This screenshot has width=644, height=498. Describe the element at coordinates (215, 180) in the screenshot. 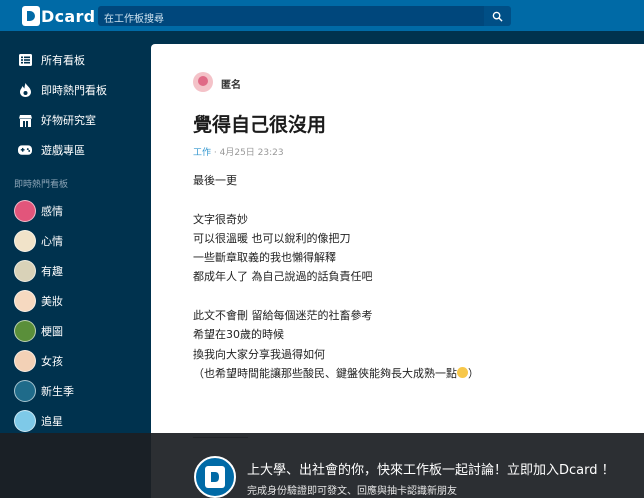

I see `post-line: 最後一更` at that location.